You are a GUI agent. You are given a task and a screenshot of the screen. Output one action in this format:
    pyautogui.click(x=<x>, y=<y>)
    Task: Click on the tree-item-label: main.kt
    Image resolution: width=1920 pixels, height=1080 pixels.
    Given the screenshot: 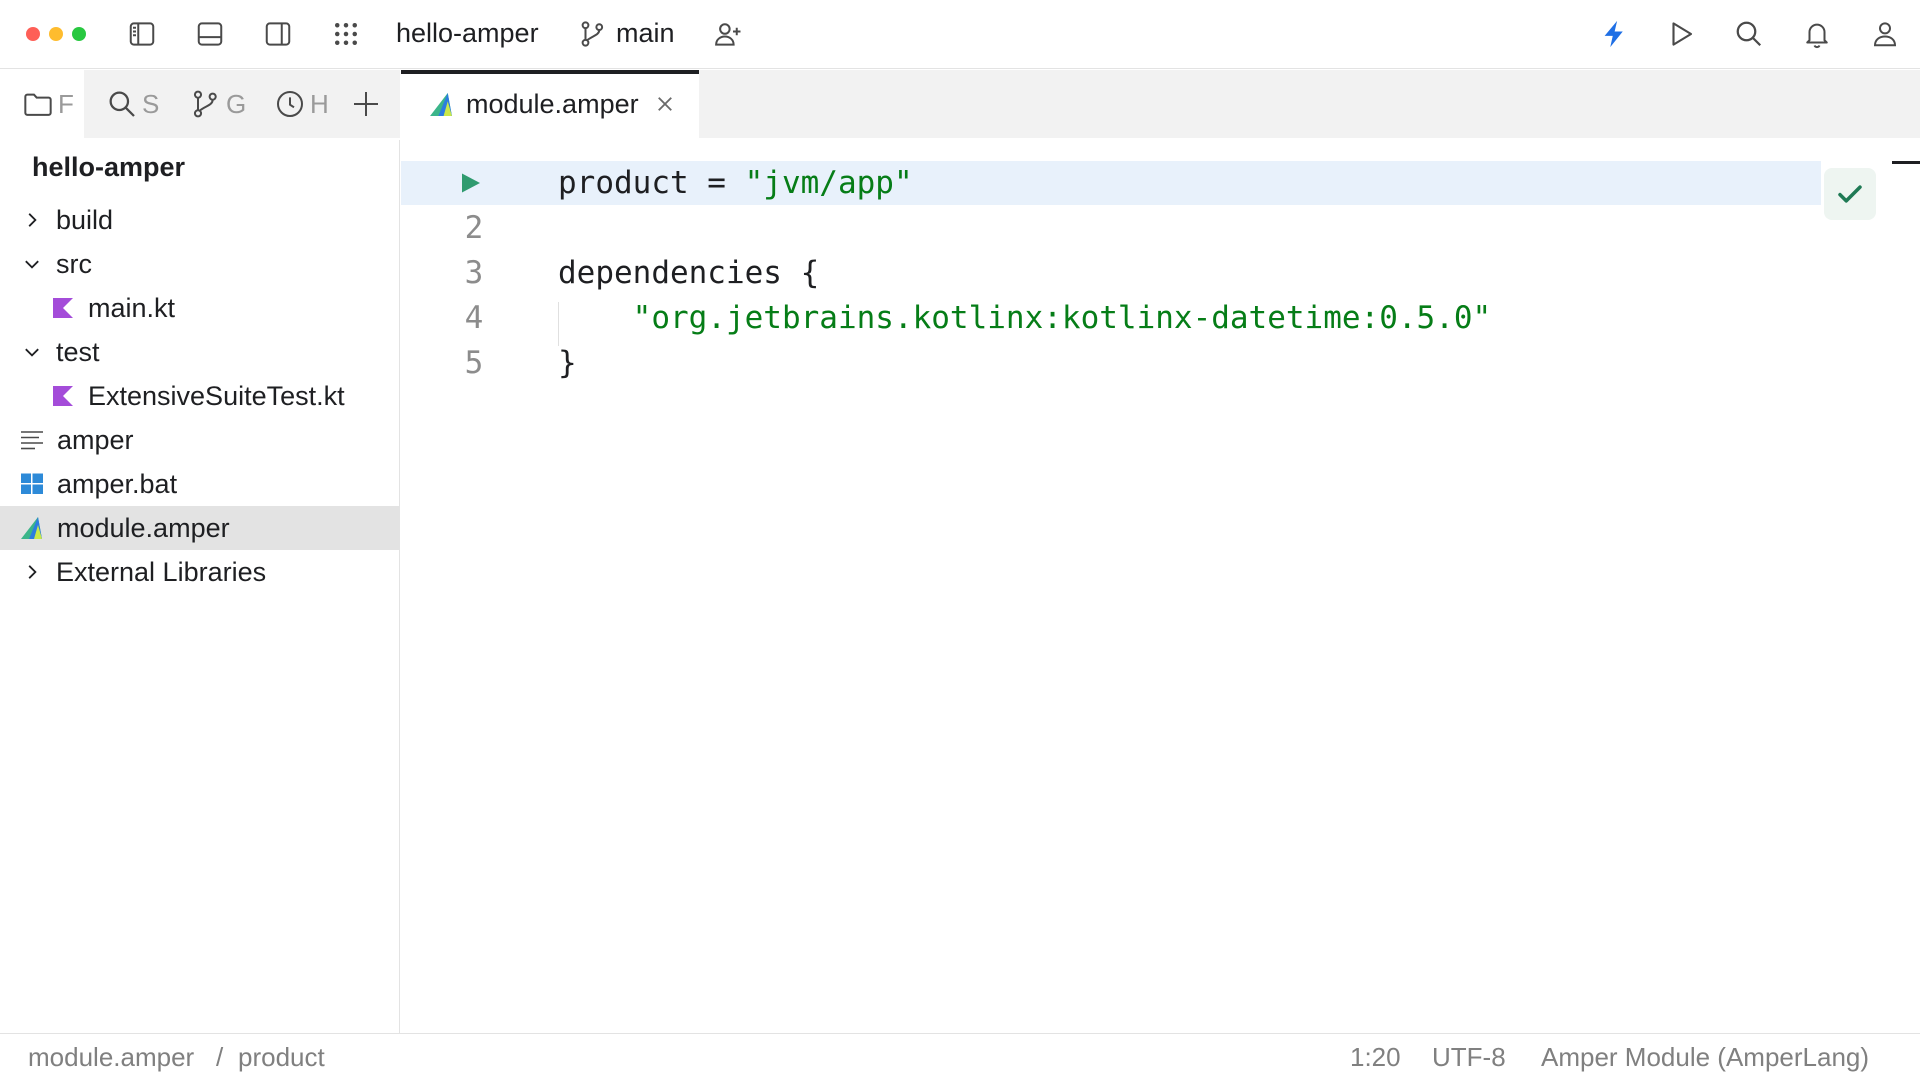 What is the action you would take?
    pyautogui.click(x=132, y=307)
    